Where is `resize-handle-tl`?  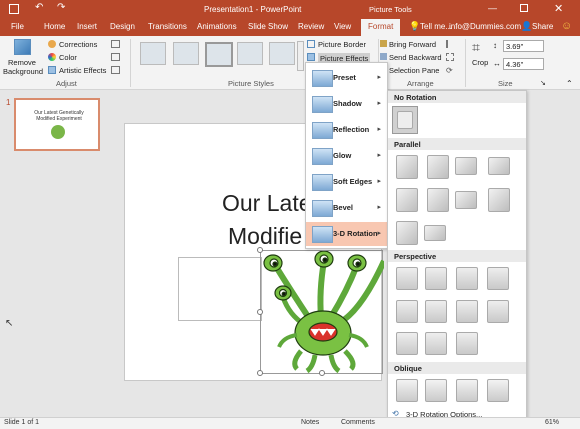 resize-handle-tl is located at coordinates (260, 250).